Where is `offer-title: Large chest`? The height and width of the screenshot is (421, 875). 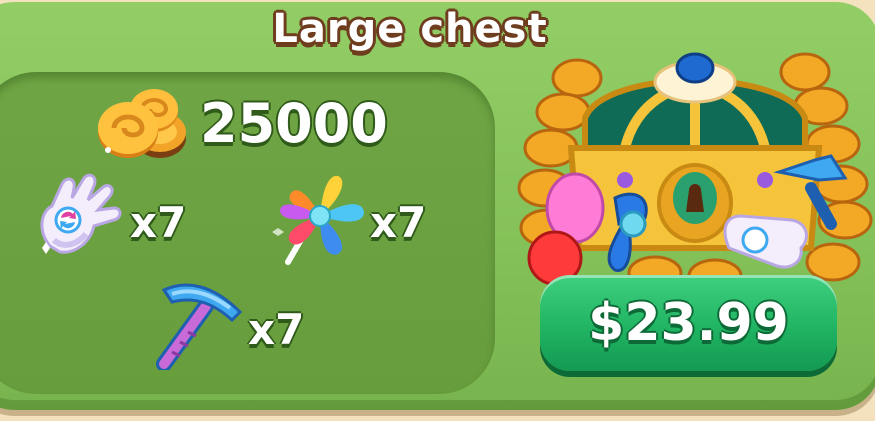
offer-title: Large chest is located at coordinates (410, 29).